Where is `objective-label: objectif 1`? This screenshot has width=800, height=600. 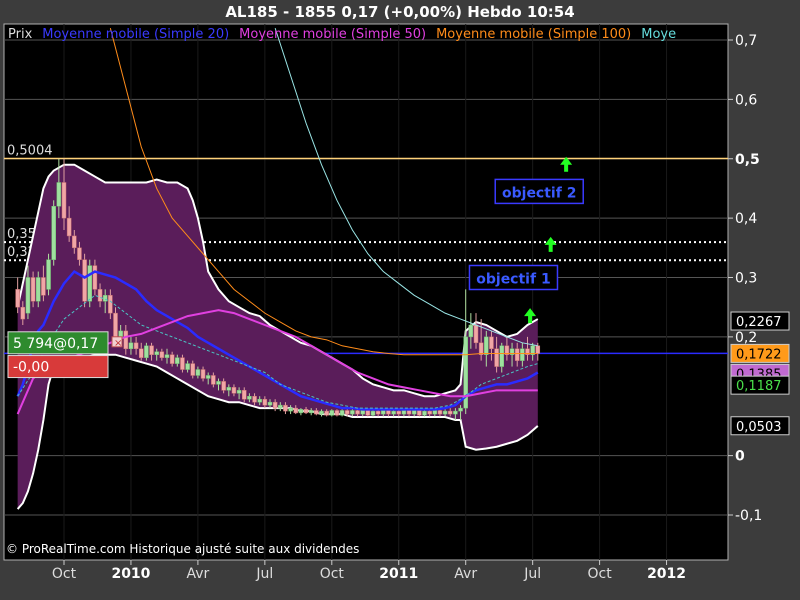
objective-label: objectif 1 is located at coordinates (513, 280).